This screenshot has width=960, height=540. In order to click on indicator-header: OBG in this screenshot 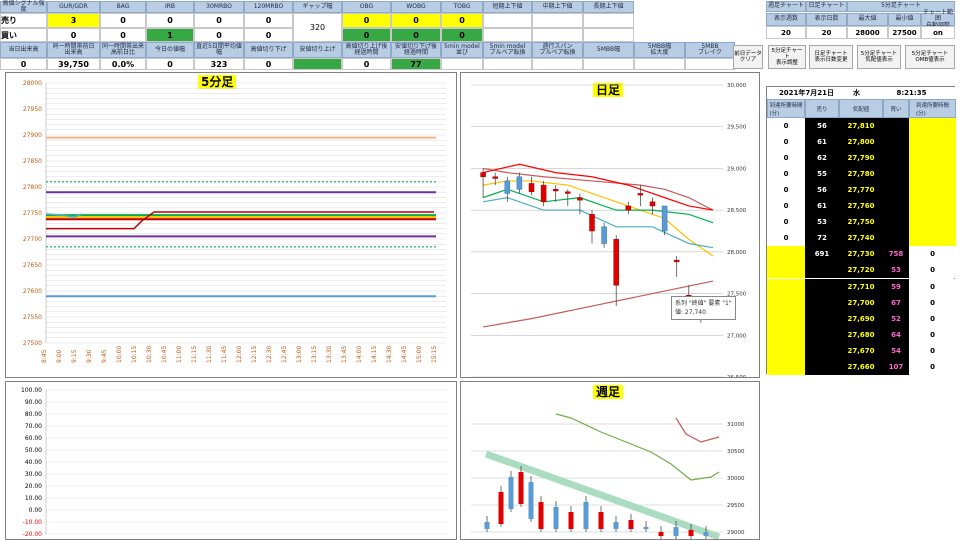, I will do `click(366, 7)`.